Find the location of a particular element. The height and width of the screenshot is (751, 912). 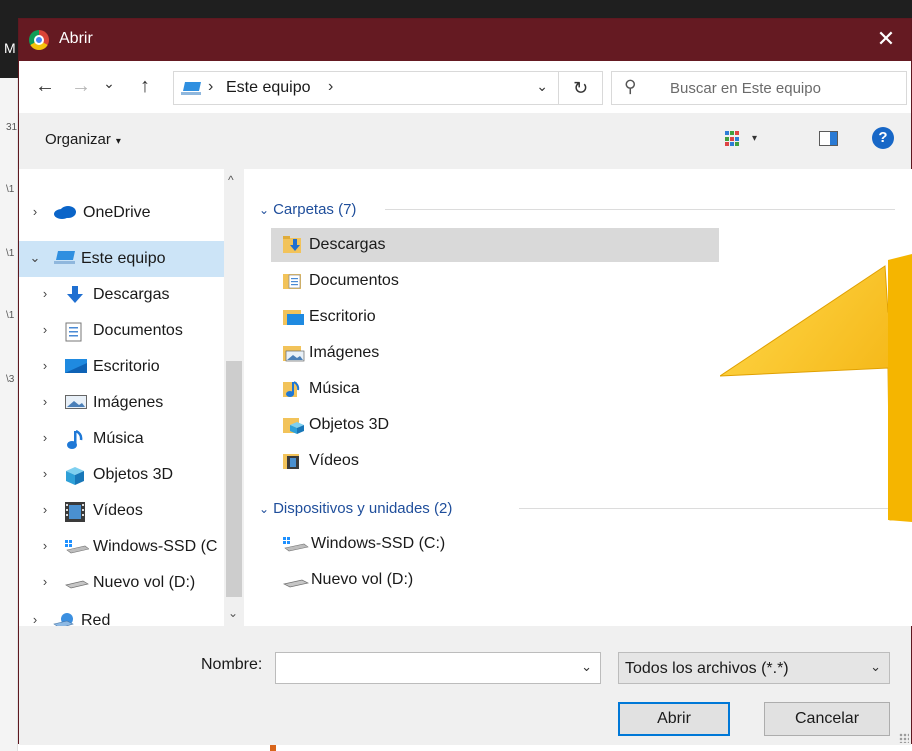

folder-item-videos: Vídeos is located at coordinates (495, 461).